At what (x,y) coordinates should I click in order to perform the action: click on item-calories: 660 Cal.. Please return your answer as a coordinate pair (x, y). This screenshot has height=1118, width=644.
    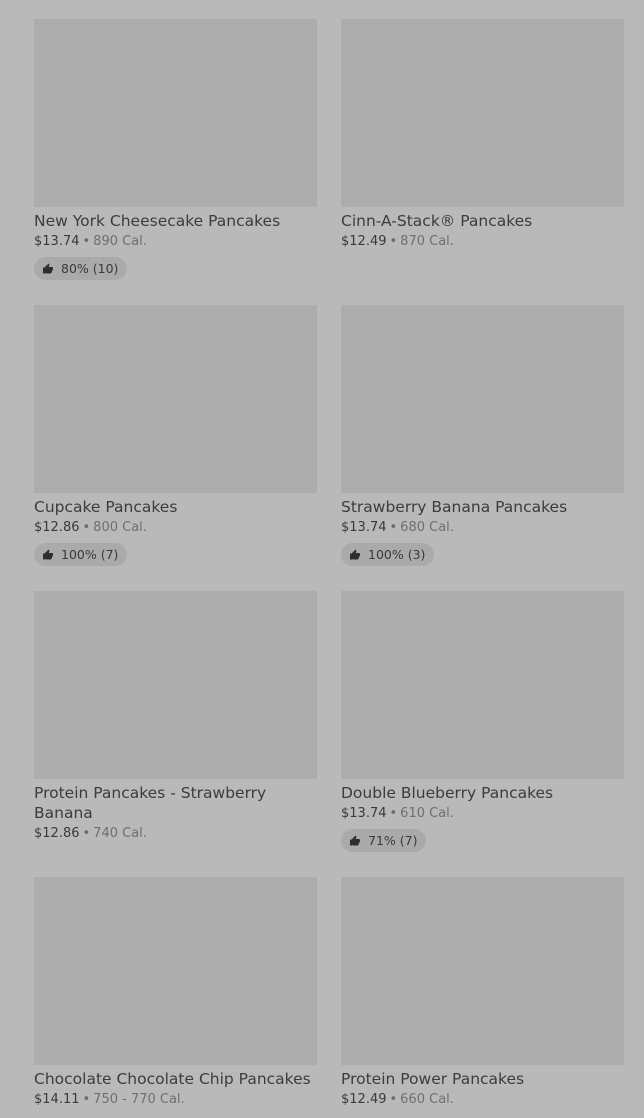
    Looking at the image, I should click on (427, 1099).